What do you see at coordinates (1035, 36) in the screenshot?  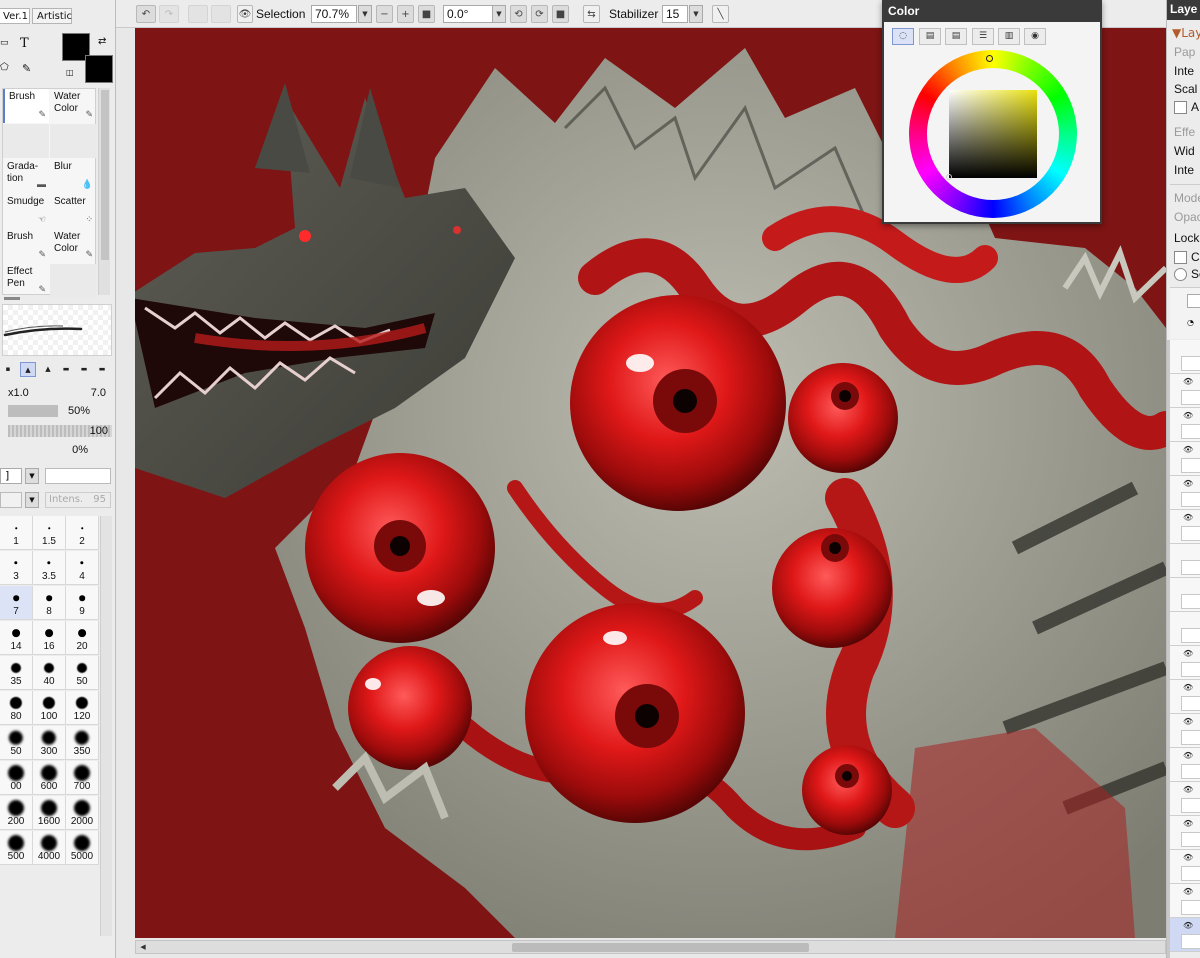 I see `swatches-tab: ◉` at bounding box center [1035, 36].